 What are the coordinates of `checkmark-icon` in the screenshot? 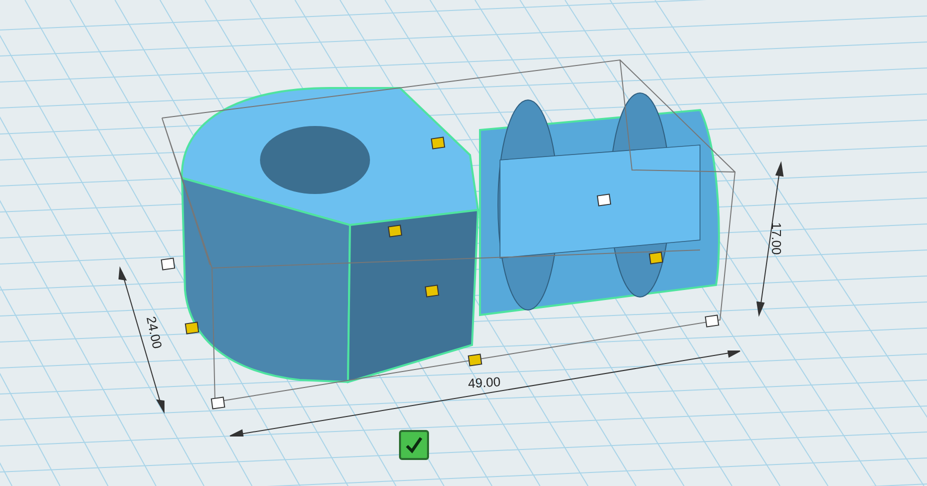 It's located at (414, 445).